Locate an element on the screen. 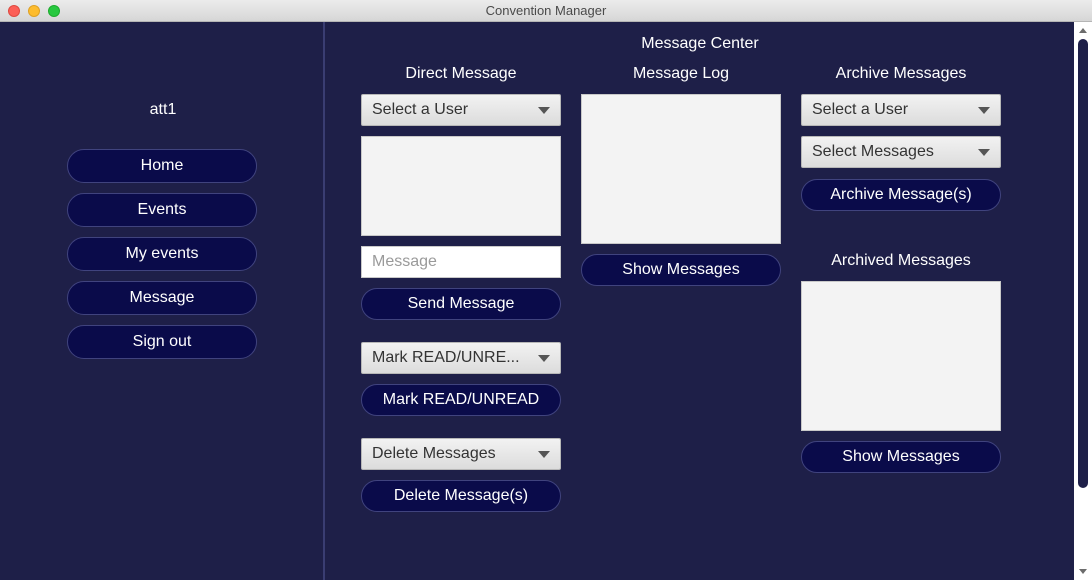 The width and height of the screenshot is (1092, 580). message-log-list is located at coordinates (681, 169).